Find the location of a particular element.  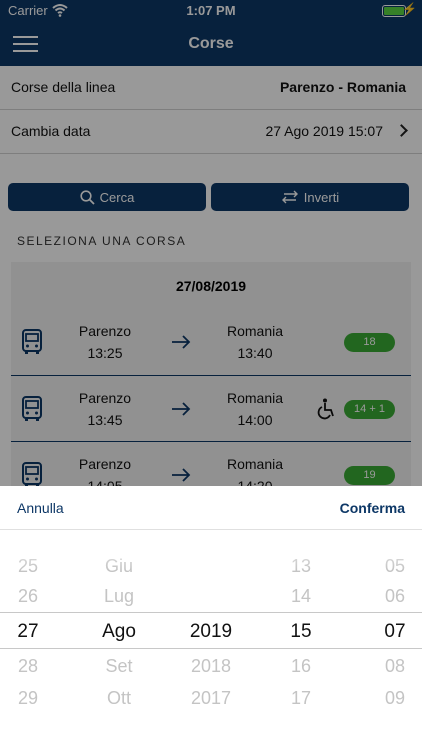

picker-option: 29 is located at coordinates (28, 698).